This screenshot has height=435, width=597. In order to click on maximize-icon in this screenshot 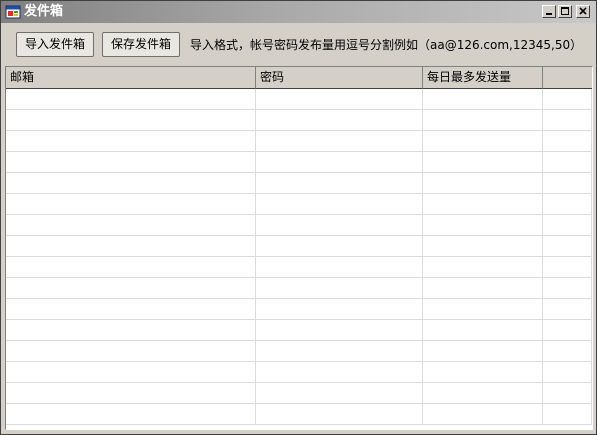, I will do `click(565, 11)`.